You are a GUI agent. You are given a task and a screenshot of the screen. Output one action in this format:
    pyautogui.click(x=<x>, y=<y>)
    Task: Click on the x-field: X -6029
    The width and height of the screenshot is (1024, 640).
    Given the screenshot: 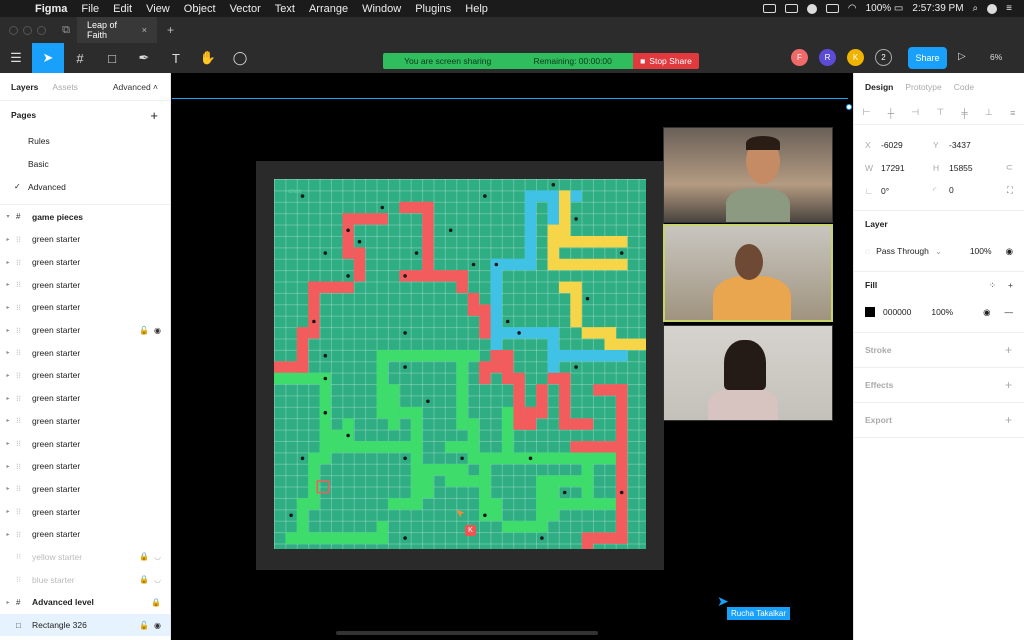 What is the action you would take?
    pyautogui.click(x=899, y=145)
    